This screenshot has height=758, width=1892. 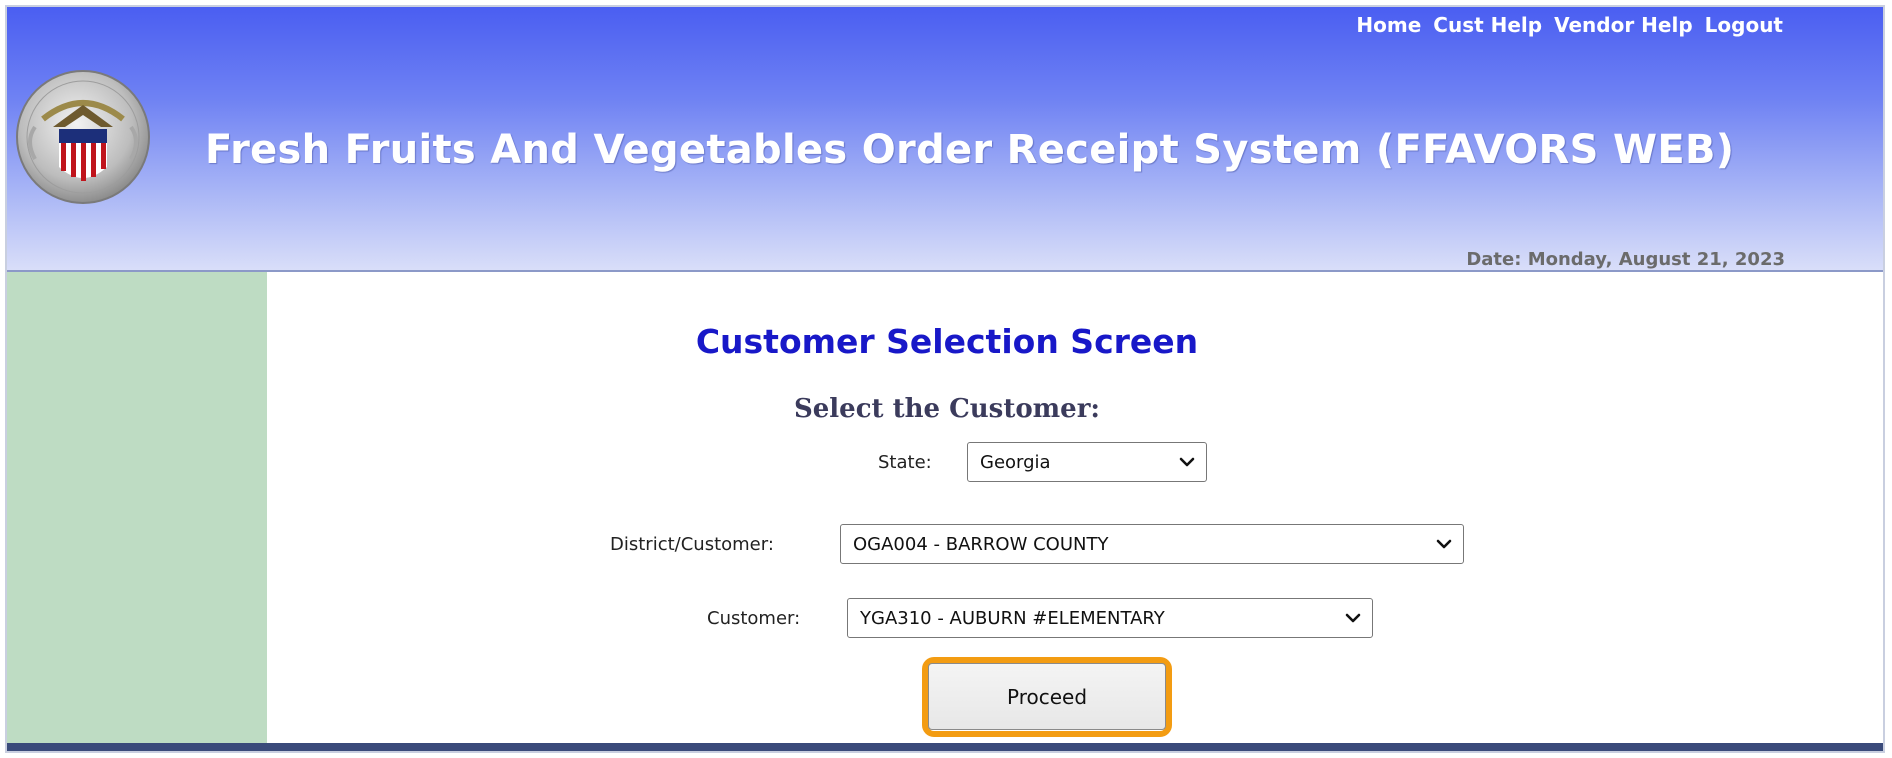 I want to click on nav-cust-help-link: Cust Help, so click(x=1487, y=25).